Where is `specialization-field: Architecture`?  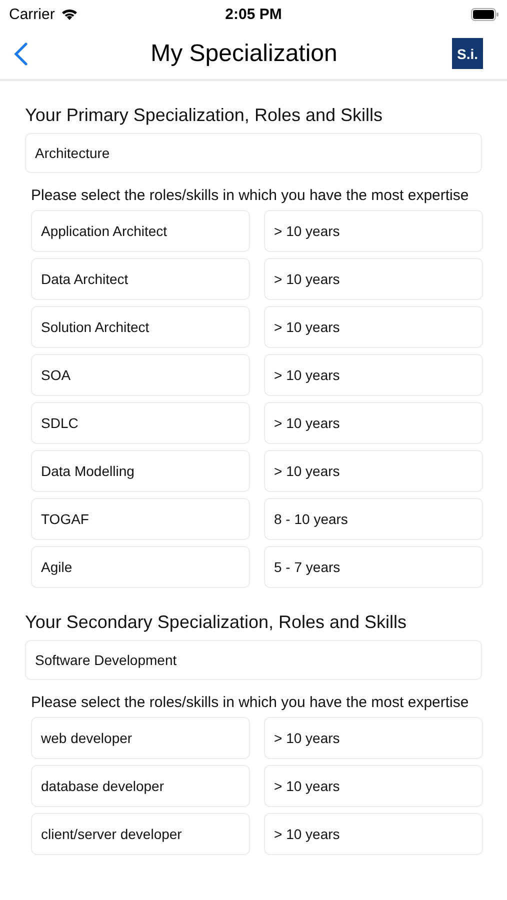 specialization-field: Architecture is located at coordinates (253, 153).